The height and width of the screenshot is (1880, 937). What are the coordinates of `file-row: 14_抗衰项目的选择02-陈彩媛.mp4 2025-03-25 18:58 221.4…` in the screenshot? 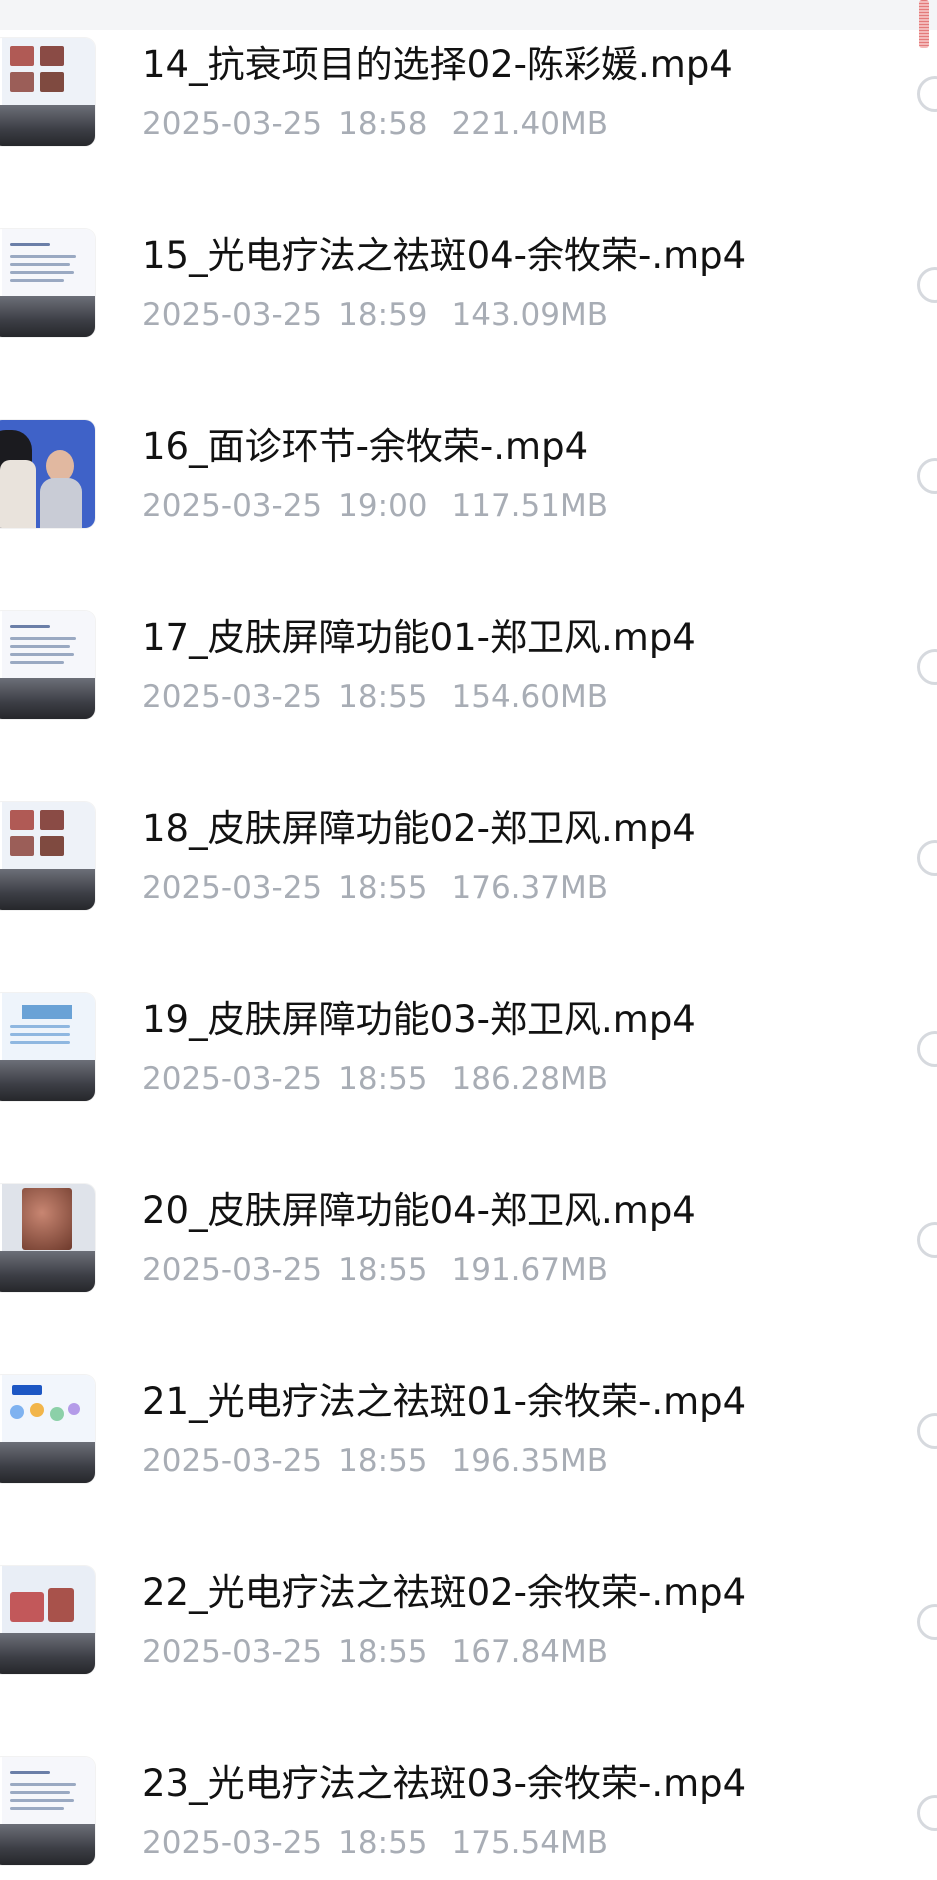 It's located at (468, 80).